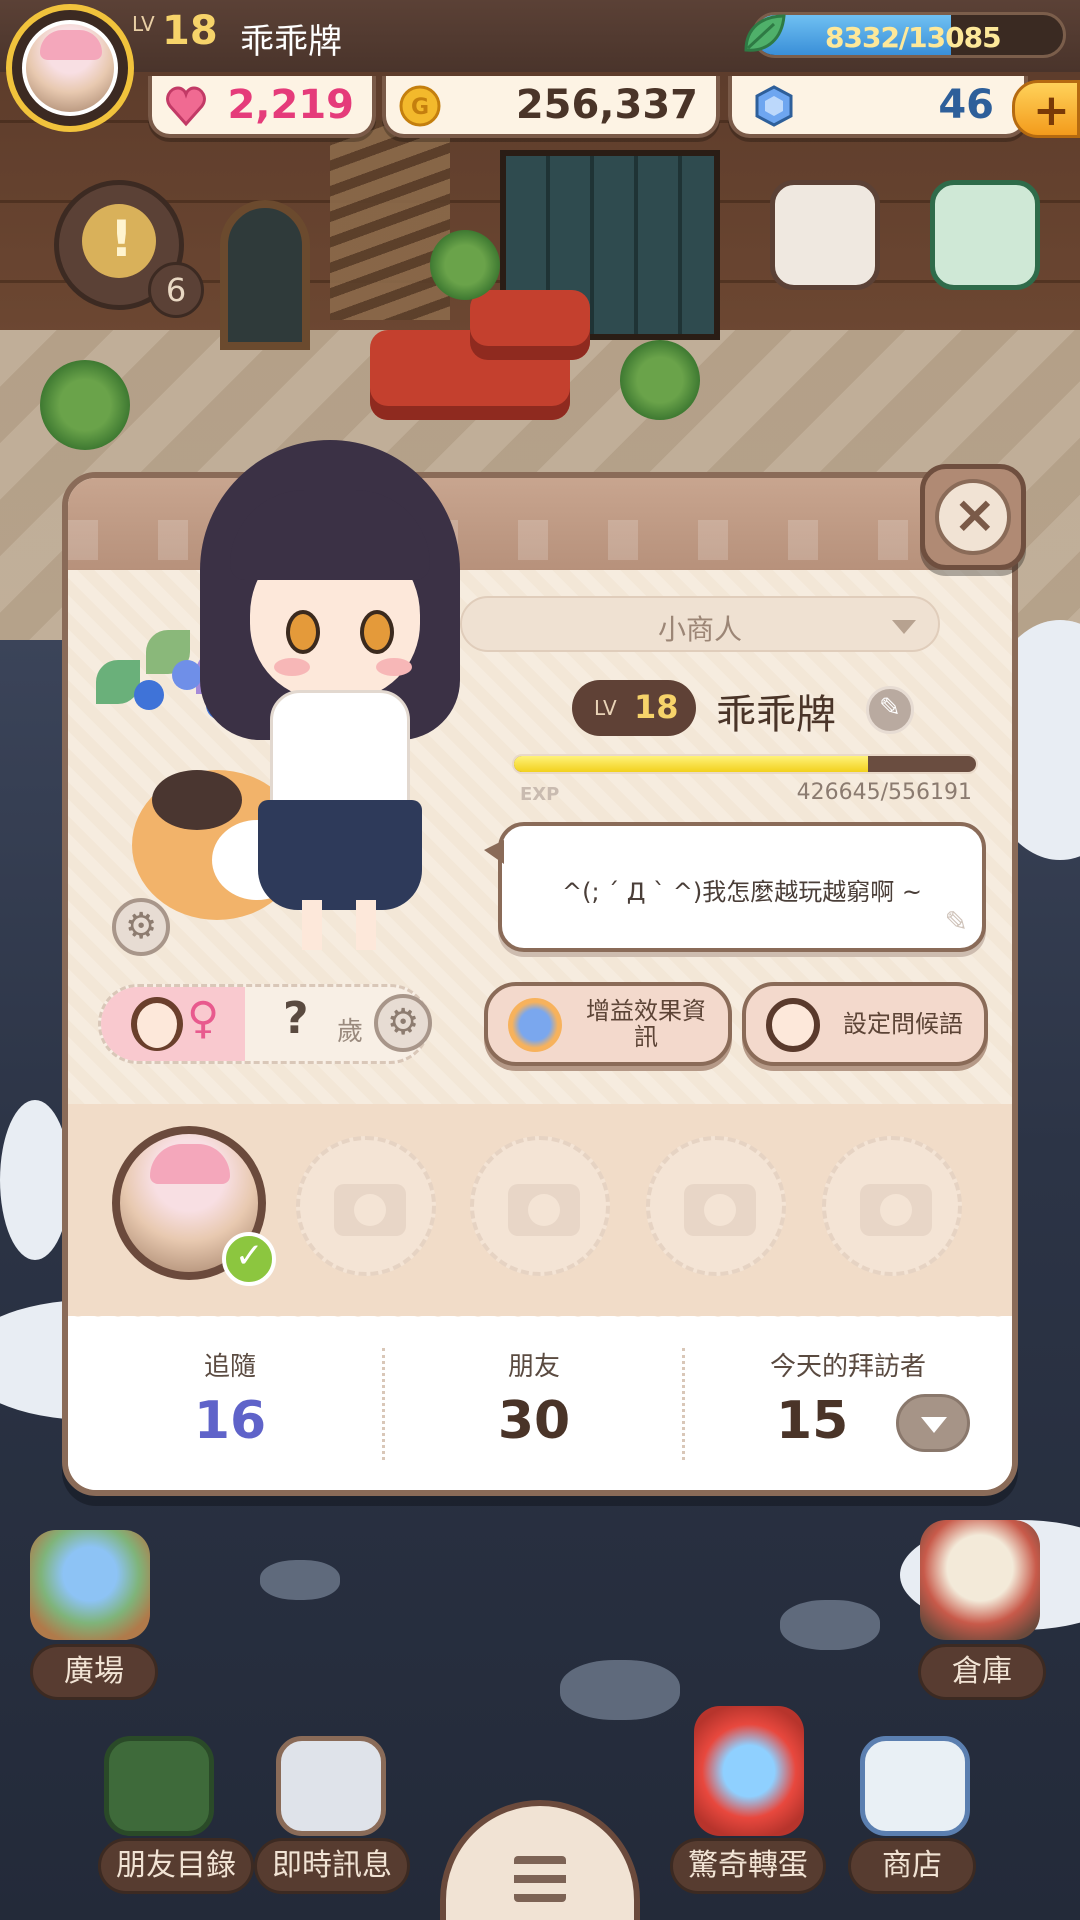  I want to click on gender-age-settings-button: ⚙, so click(403, 1023).